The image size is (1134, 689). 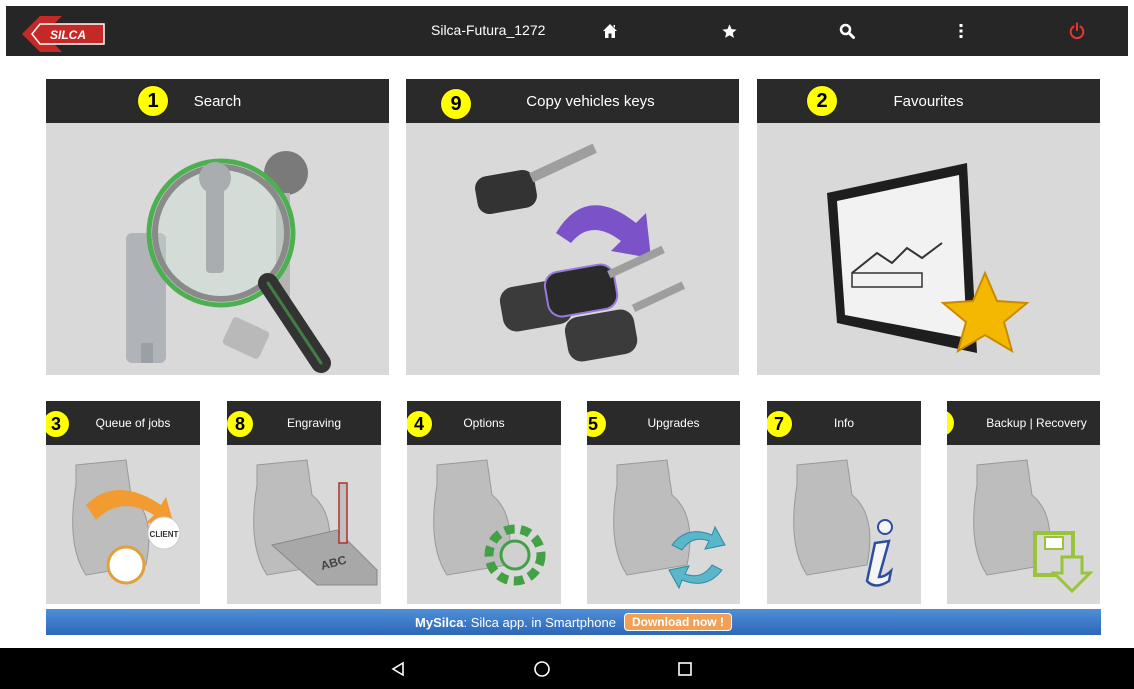 What do you see at coordinates (567, 668) in the screenshot?
I see `android-nav-bar` at bounding box center [567, 668].